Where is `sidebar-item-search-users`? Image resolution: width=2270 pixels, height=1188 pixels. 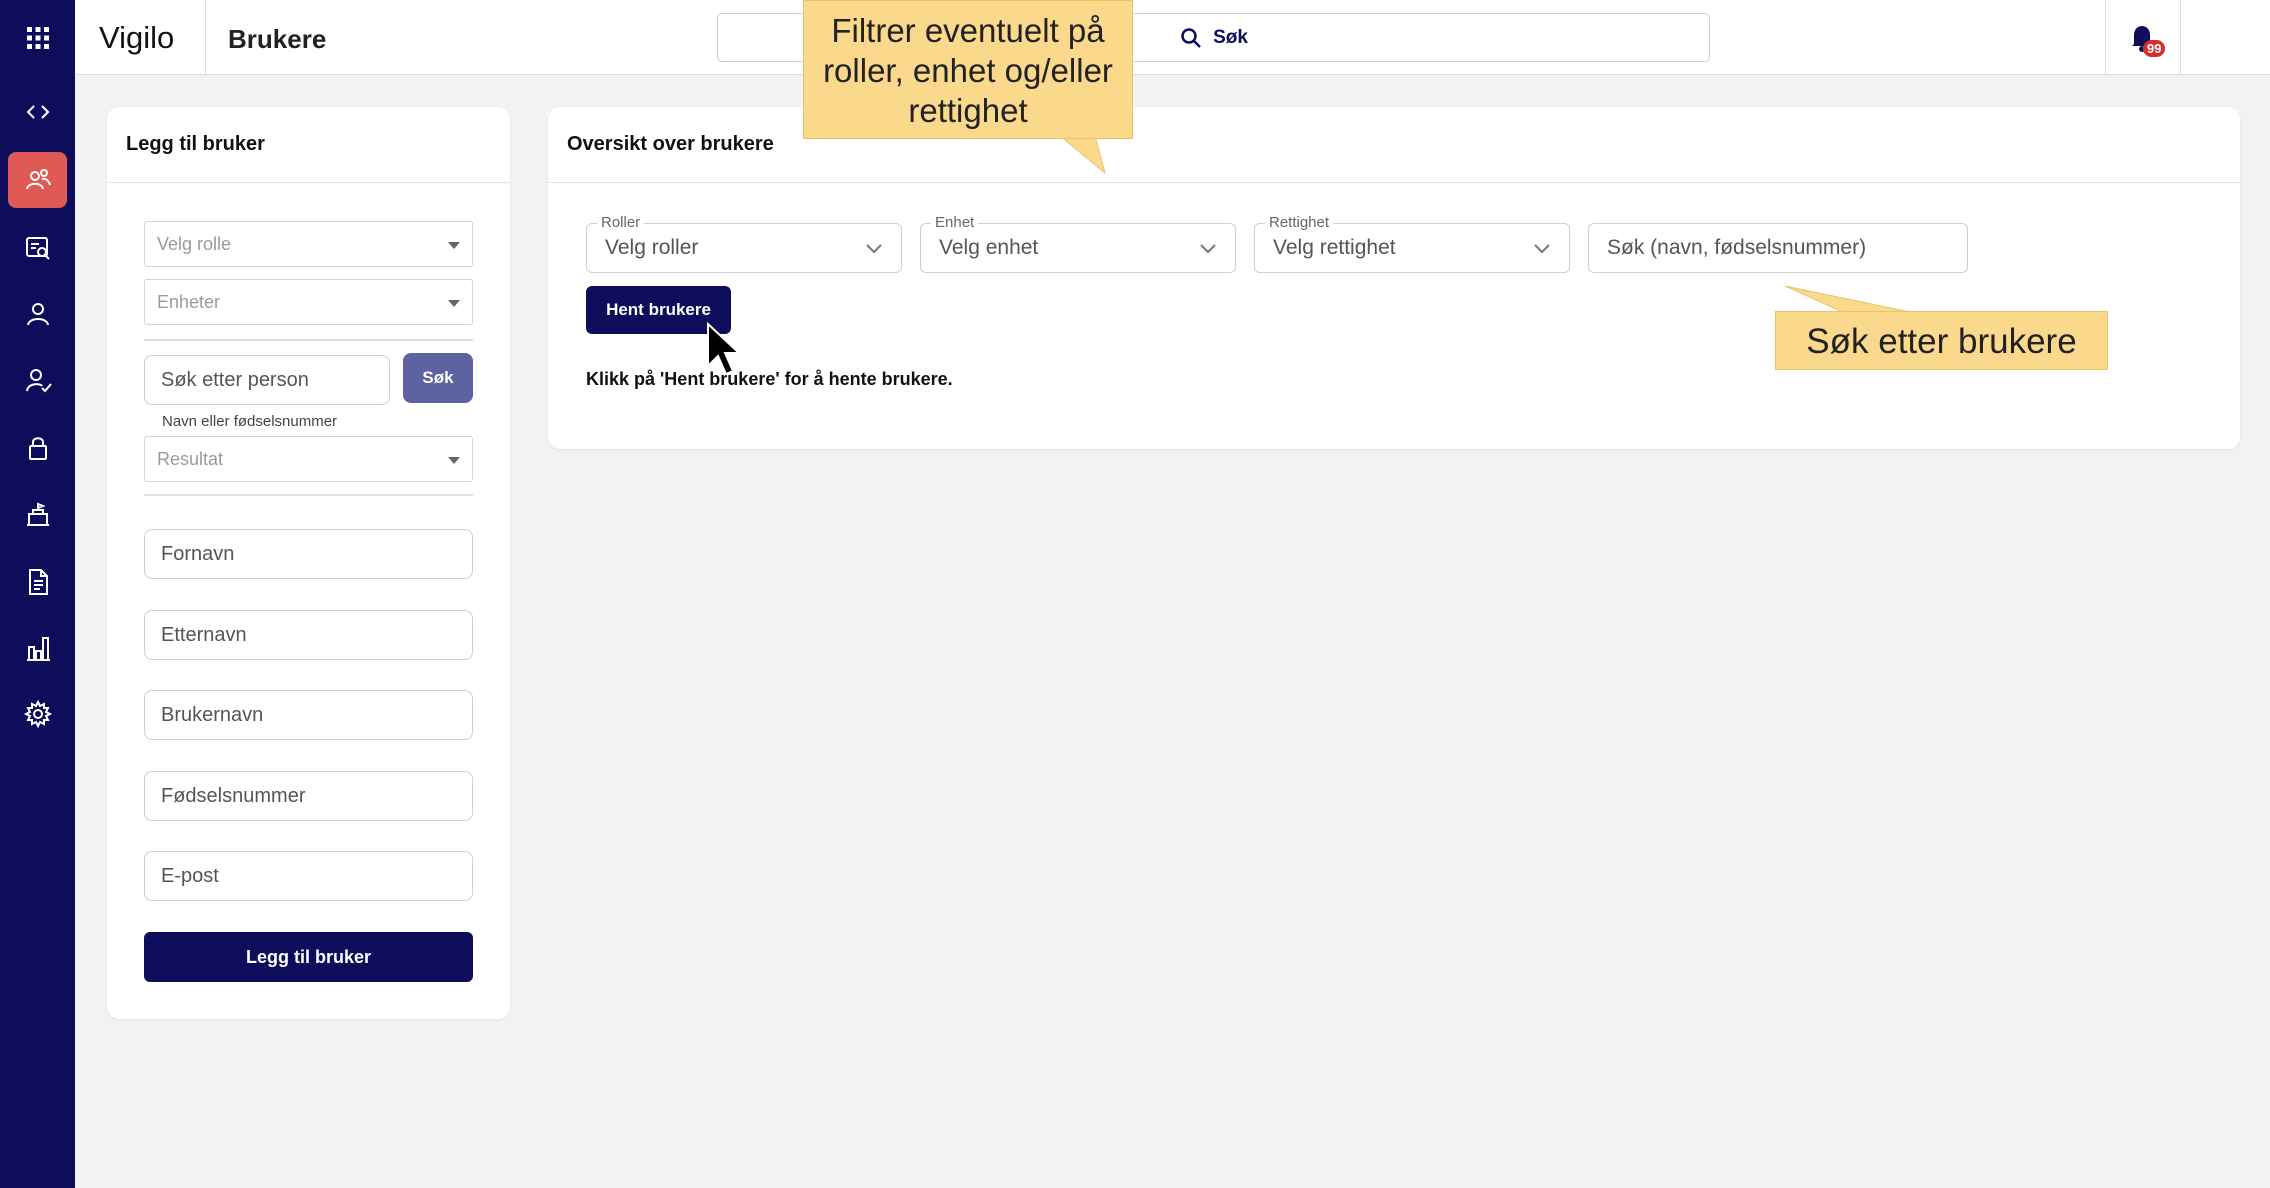
sidebar-item-search-users is located at coordinates (37, 248).